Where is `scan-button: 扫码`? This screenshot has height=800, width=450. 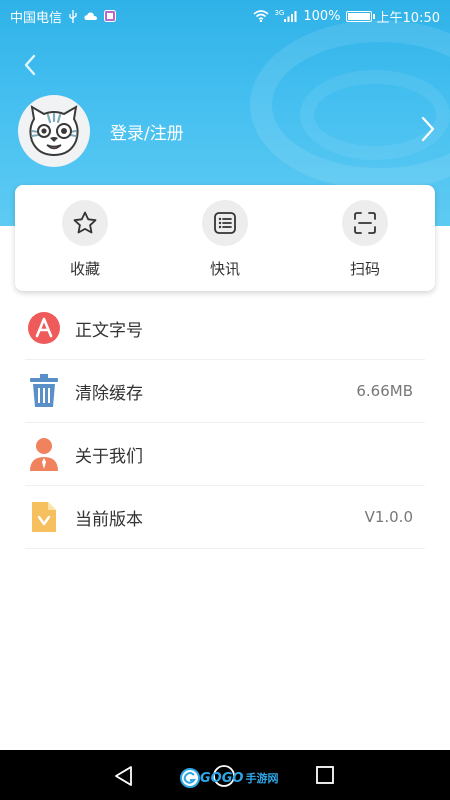
scan-button: 扫码 is located at coordinates (365, 238).